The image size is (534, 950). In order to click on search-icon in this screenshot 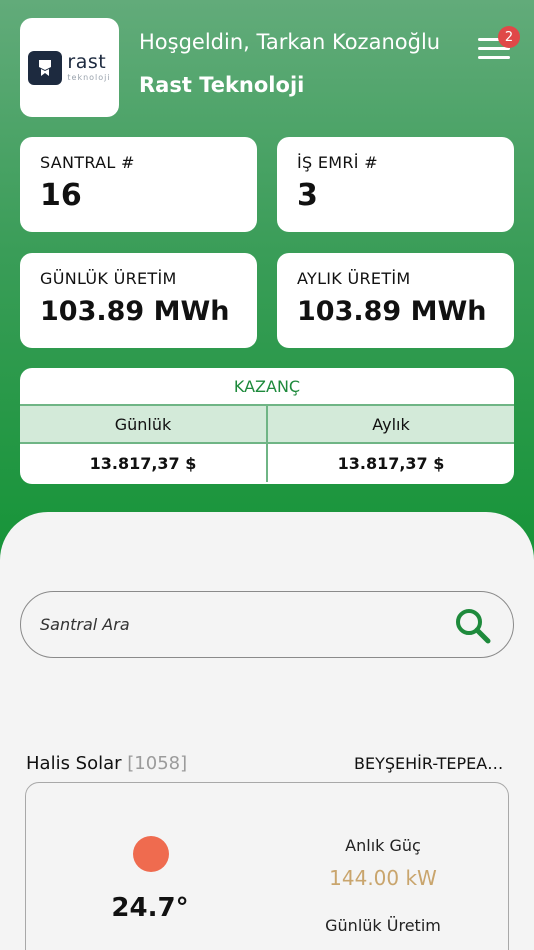, I will do `click(473, 628)`.